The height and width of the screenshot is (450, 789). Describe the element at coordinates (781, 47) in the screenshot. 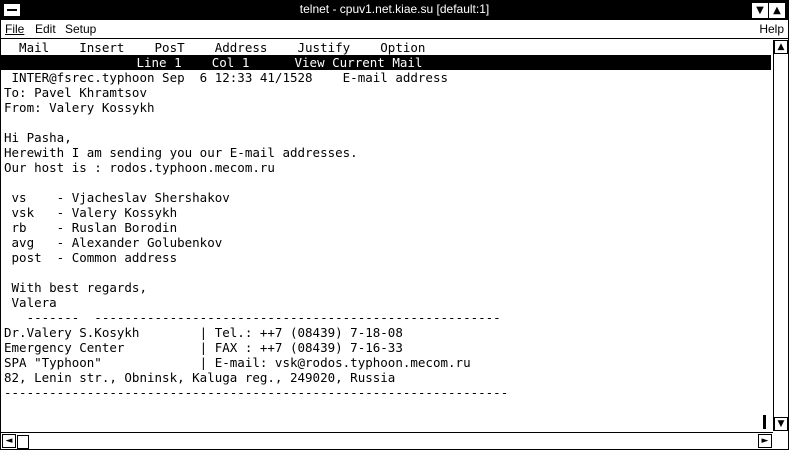

I see `scroll-up-icon: ▲` at that location.